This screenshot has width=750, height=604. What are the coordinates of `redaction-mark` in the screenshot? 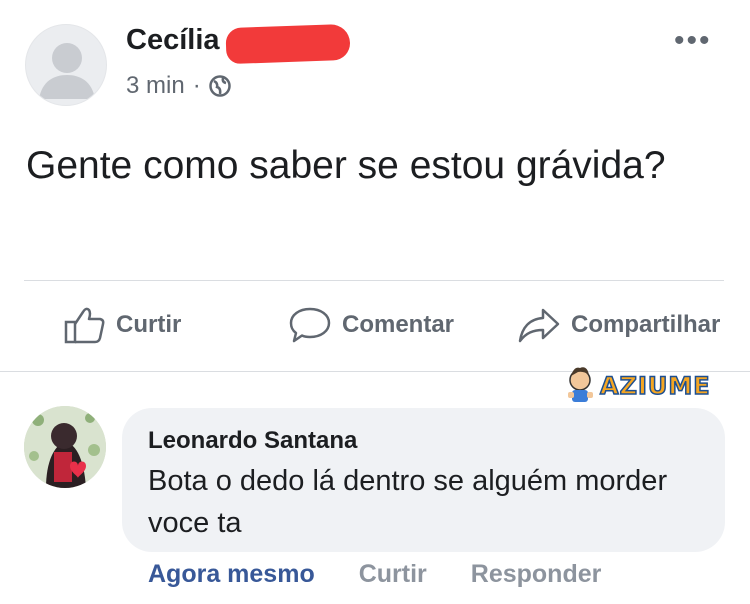 It's located at (288, 44).